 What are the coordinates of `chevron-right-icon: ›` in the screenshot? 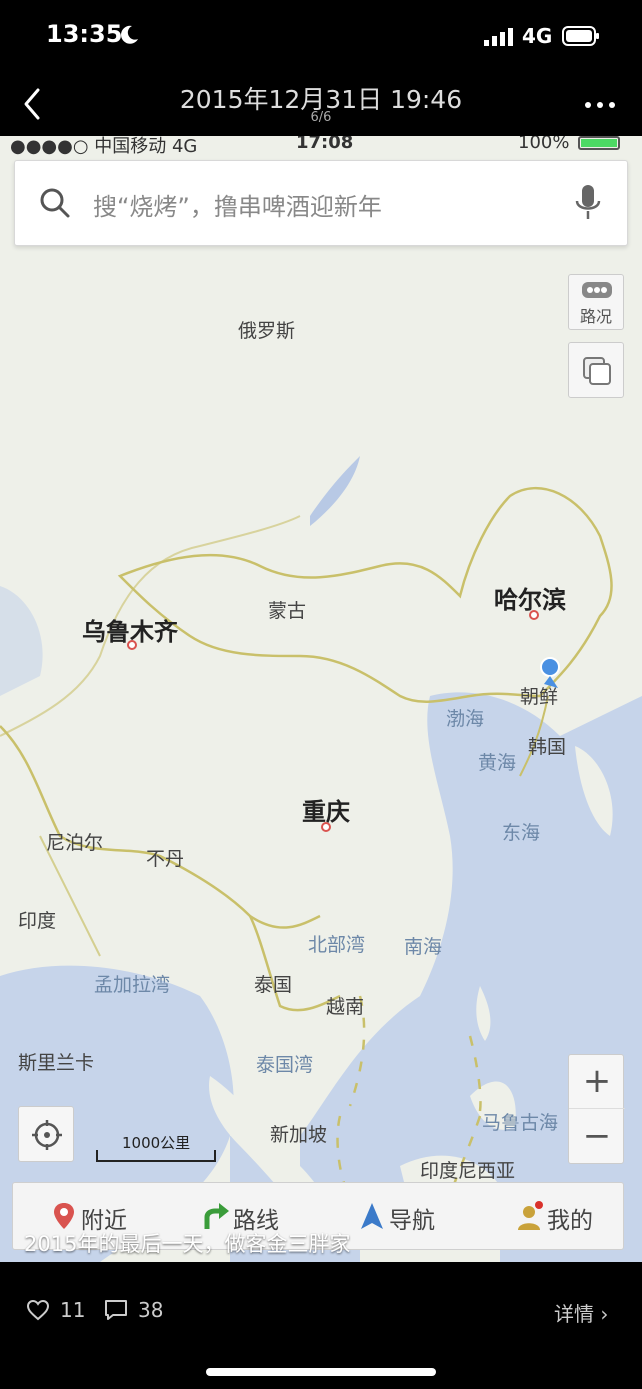 It's located at (604, 1314).